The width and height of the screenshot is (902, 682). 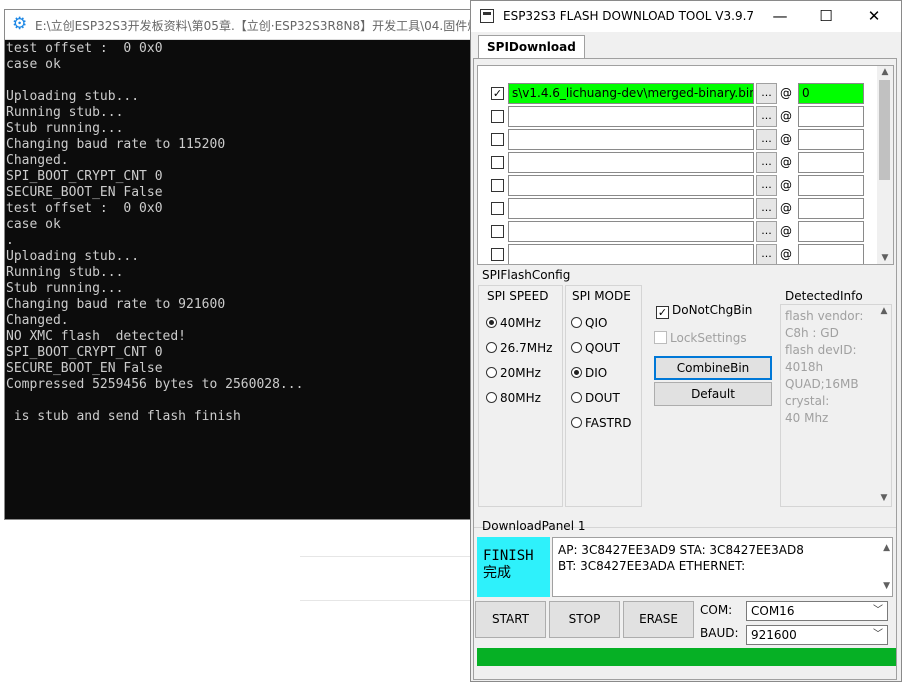 What do you see at coordinates (826, 16) in the screenshot?
I see `maximize-button: ☐` at bounding box center [826, 16].